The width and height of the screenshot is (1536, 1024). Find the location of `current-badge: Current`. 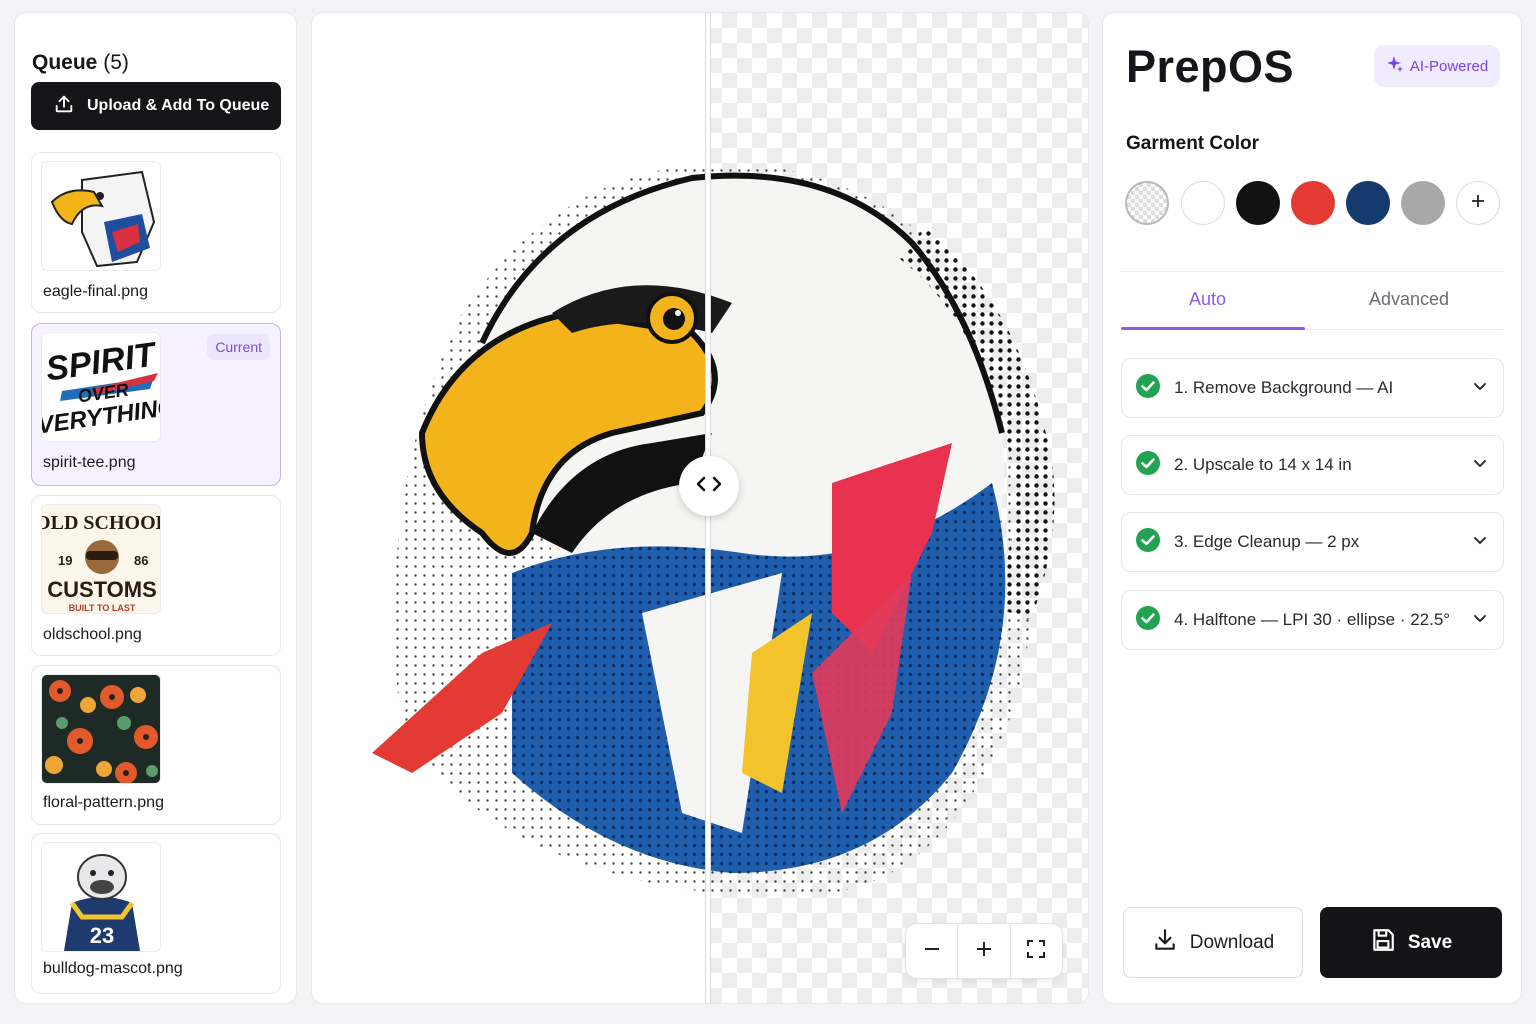

current-badge: Current is located at coordinates (238, 347).